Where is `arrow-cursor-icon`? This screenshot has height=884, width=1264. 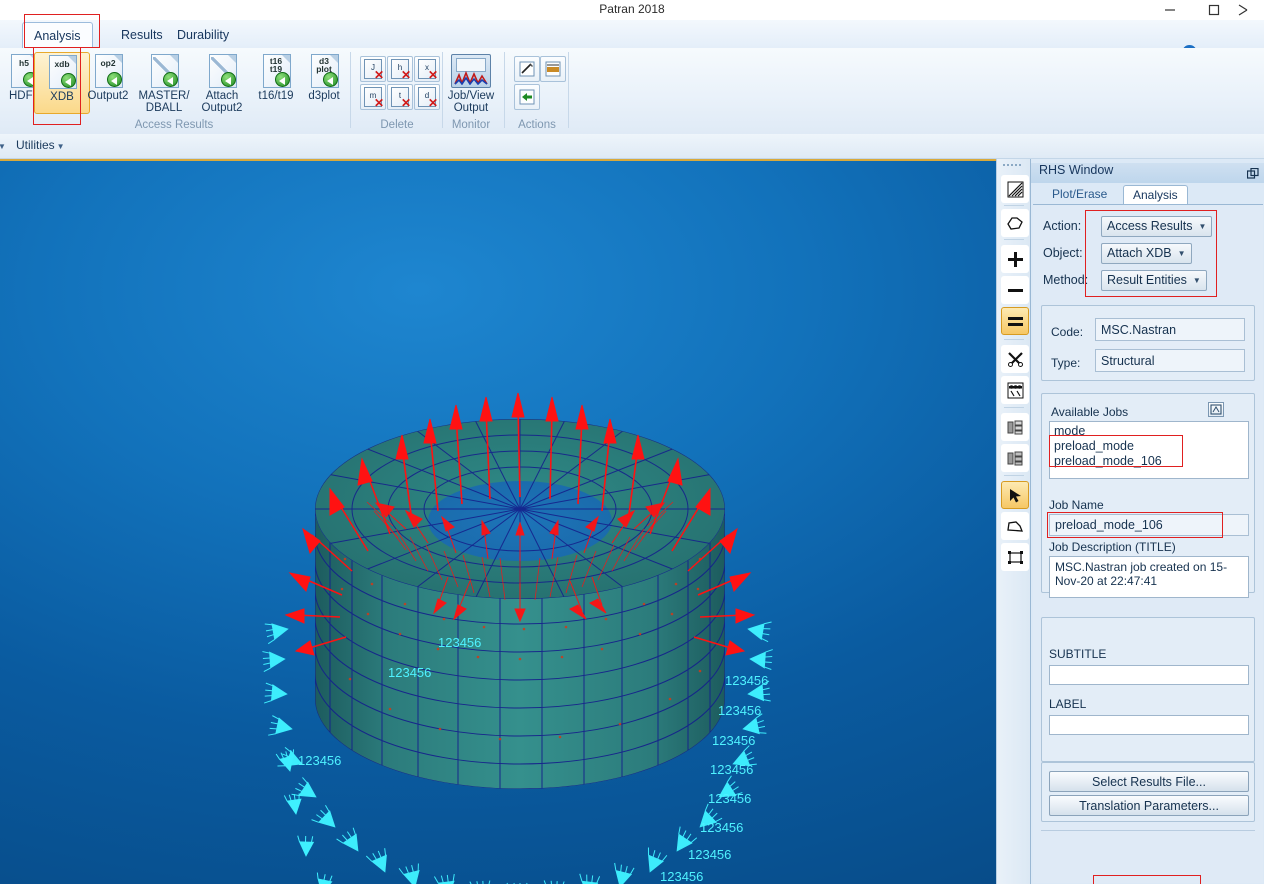
arrow-cursor-icon is located at coordinates (1015, 495).